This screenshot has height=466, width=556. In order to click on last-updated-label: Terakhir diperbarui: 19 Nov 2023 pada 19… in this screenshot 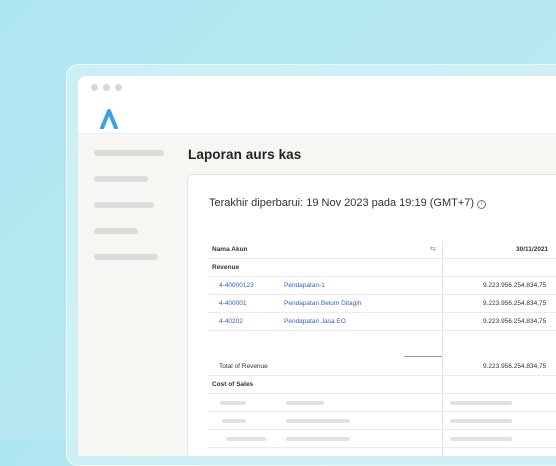, I will do `click(342, 203)`.